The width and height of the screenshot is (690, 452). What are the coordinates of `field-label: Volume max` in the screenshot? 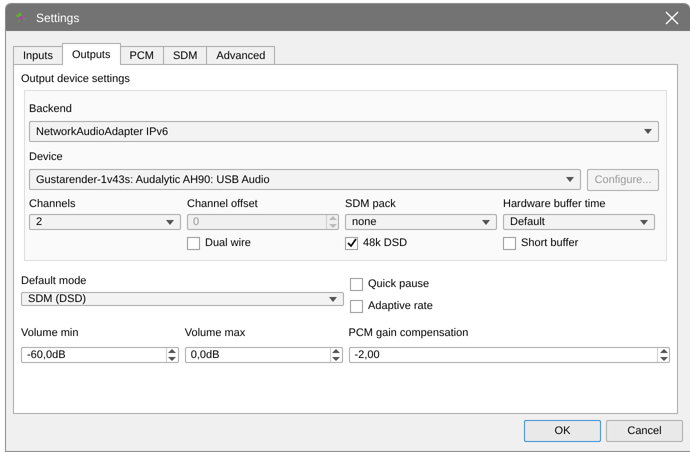 It's located at (215, 333).